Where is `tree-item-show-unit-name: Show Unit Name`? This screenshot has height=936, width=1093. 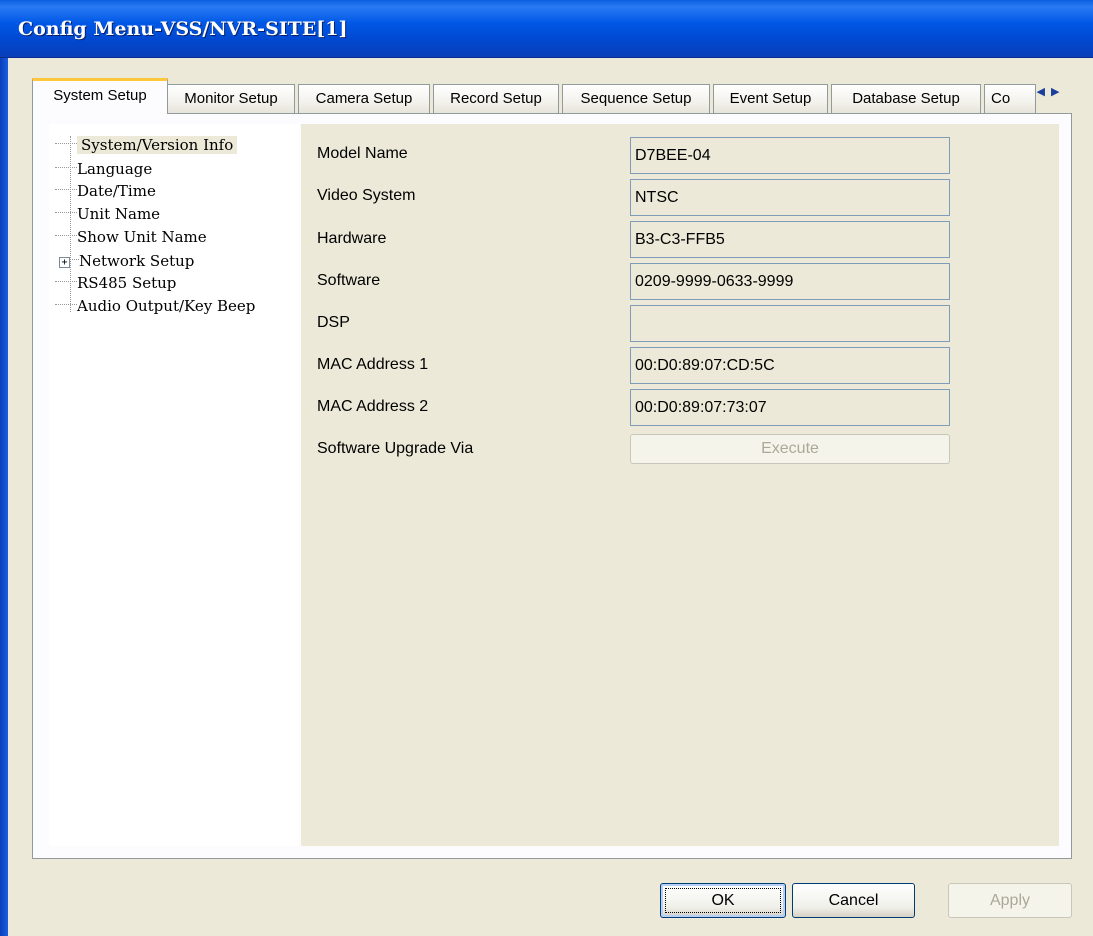 tree-item-show-unit-name: Show Unit Name is located at coordinates (128, 235).